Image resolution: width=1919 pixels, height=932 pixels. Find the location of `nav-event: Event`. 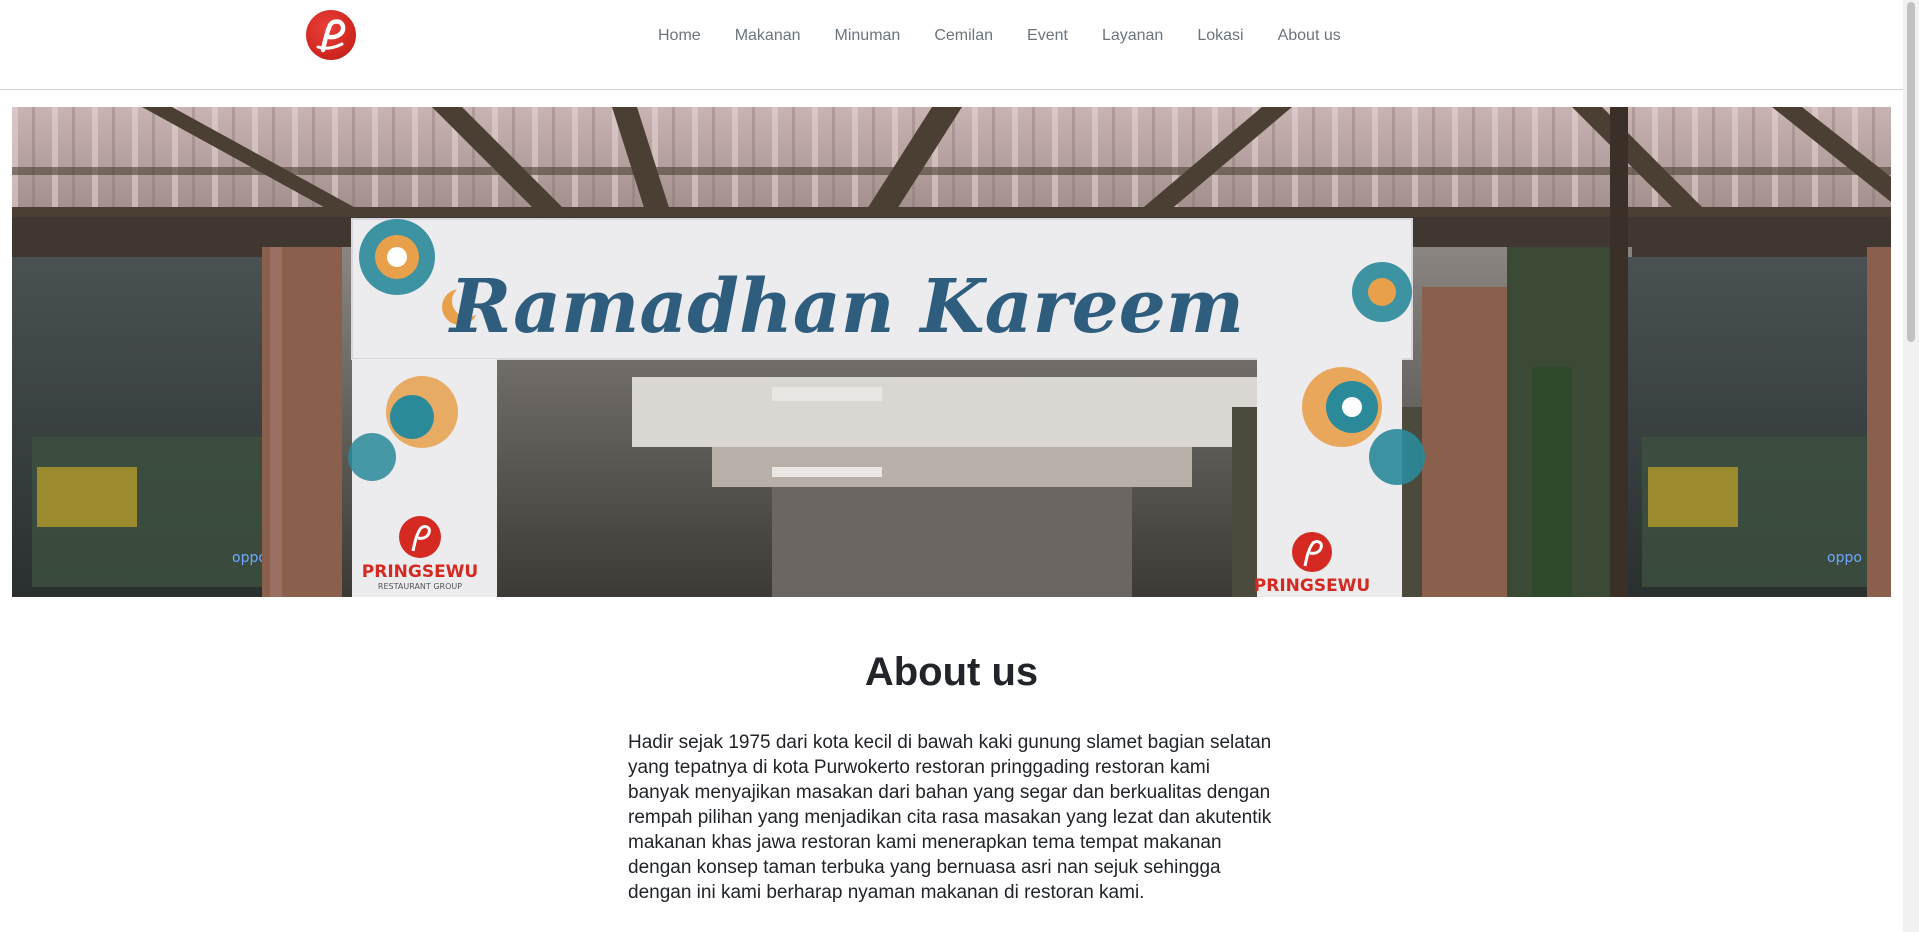

nav-event: Event is located at coordinates (1047, 36).